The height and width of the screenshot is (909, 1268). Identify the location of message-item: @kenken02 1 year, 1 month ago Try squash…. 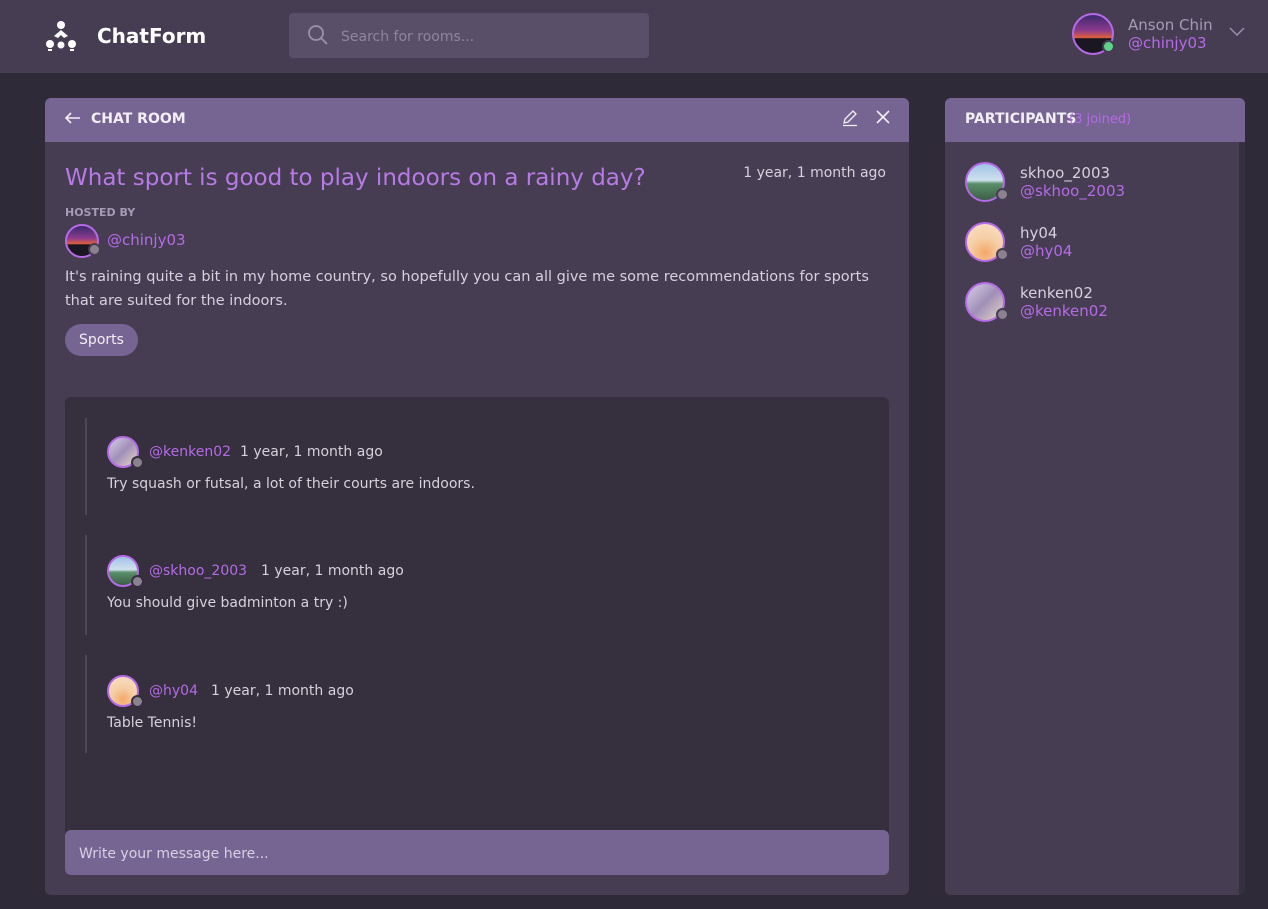
(466, 466).